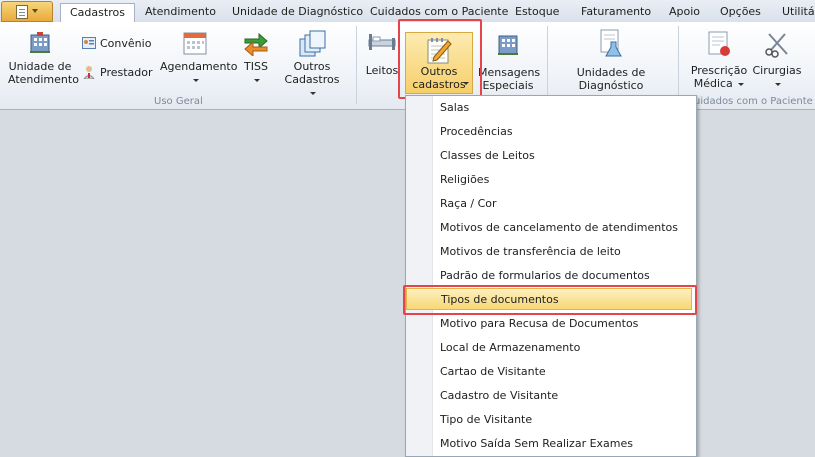 This screenshot has height=457, width=815. I want to click on prestador-label: Prestador, so click(126, 72).